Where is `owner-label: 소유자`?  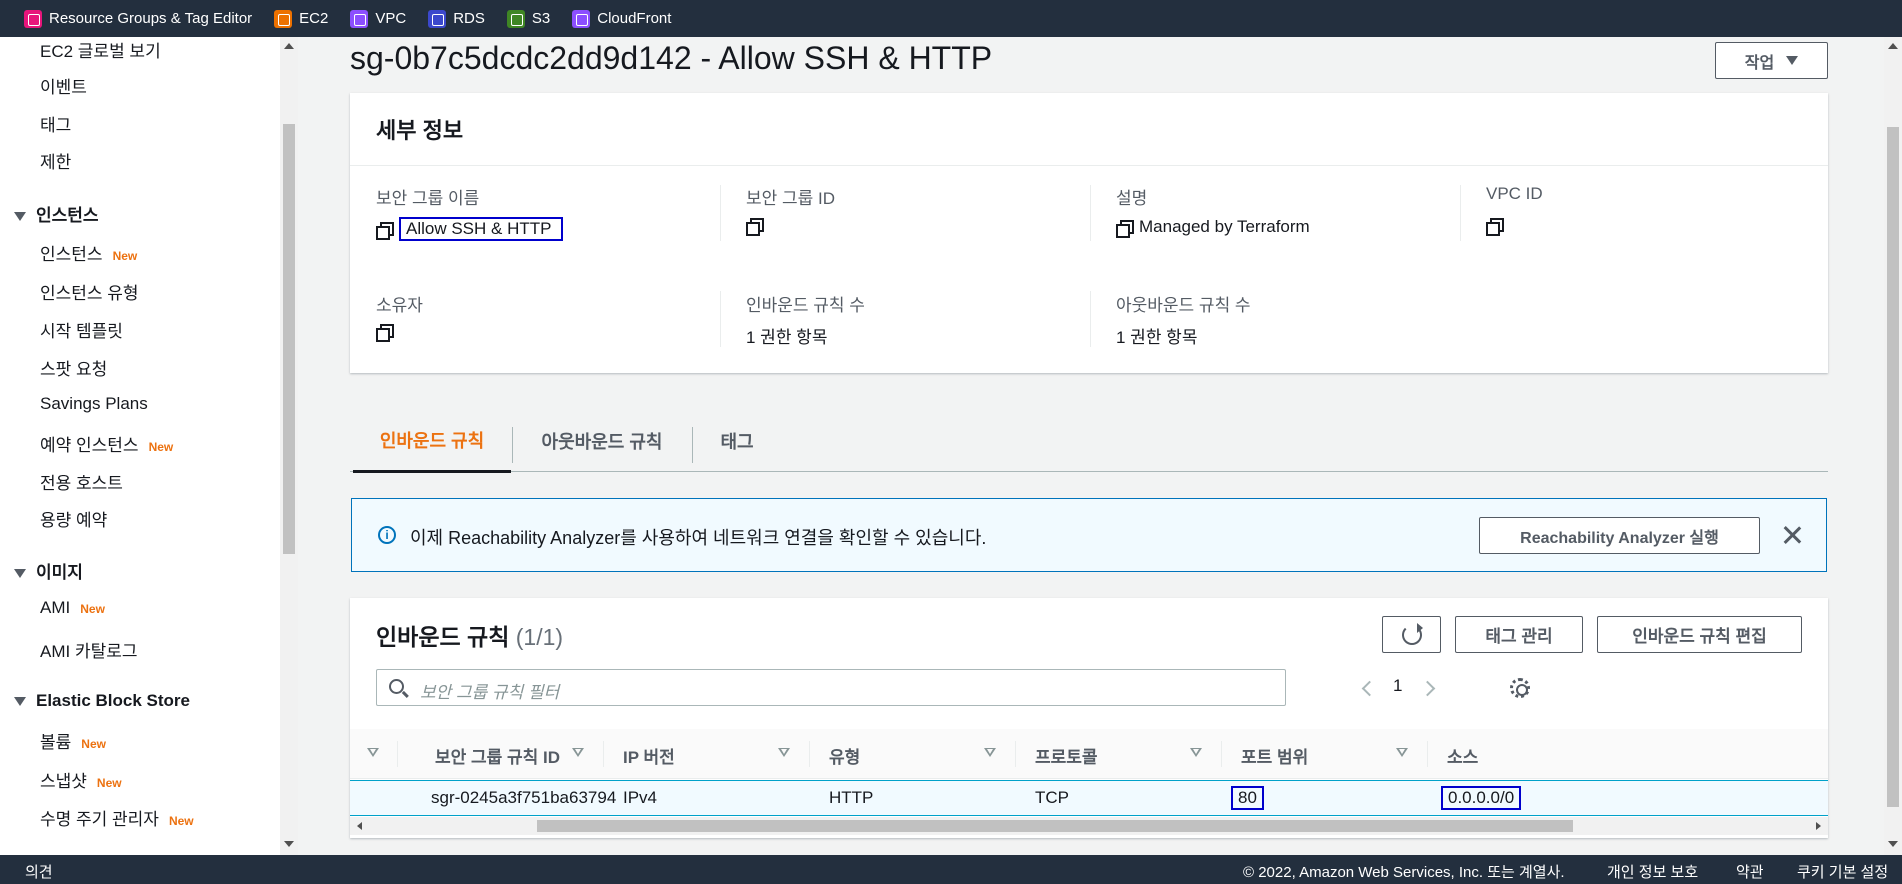 owner-label: 소유자 is located at coordinates (399, 305).